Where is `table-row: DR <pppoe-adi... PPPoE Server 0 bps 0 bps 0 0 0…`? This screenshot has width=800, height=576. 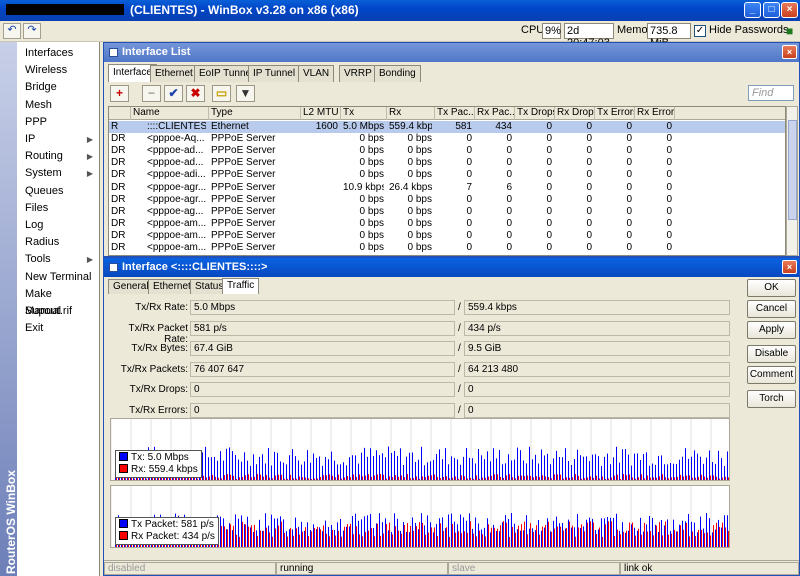
table-row: DR <pppoe-adi... PPPoE Server 0 bps 0 bps 0 0 0… is located at coordinates (447, 175).